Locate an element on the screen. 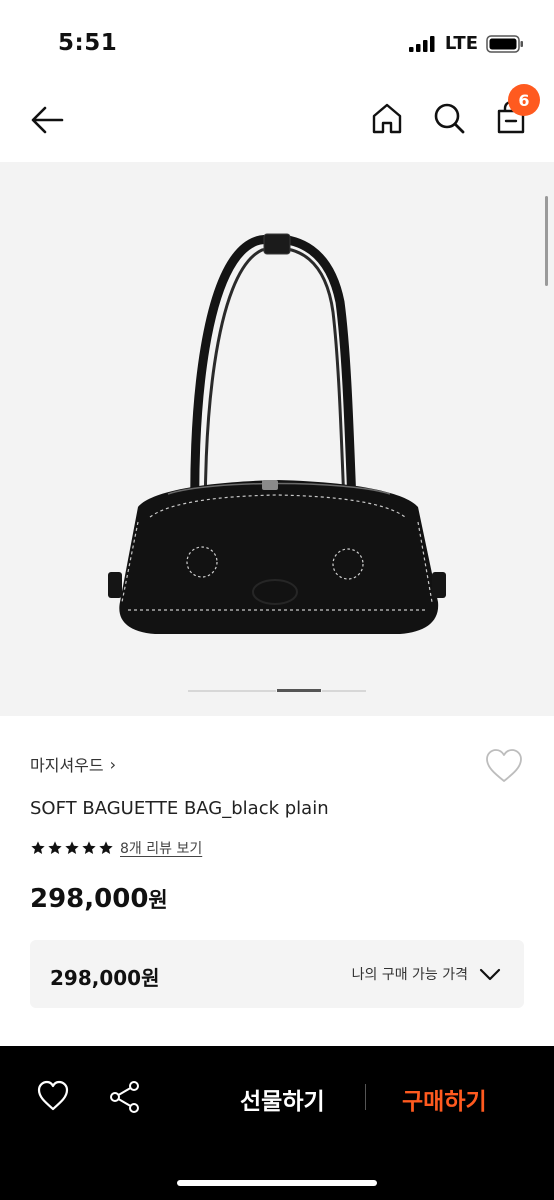  rating-stars is located at coordinates (72, 848).